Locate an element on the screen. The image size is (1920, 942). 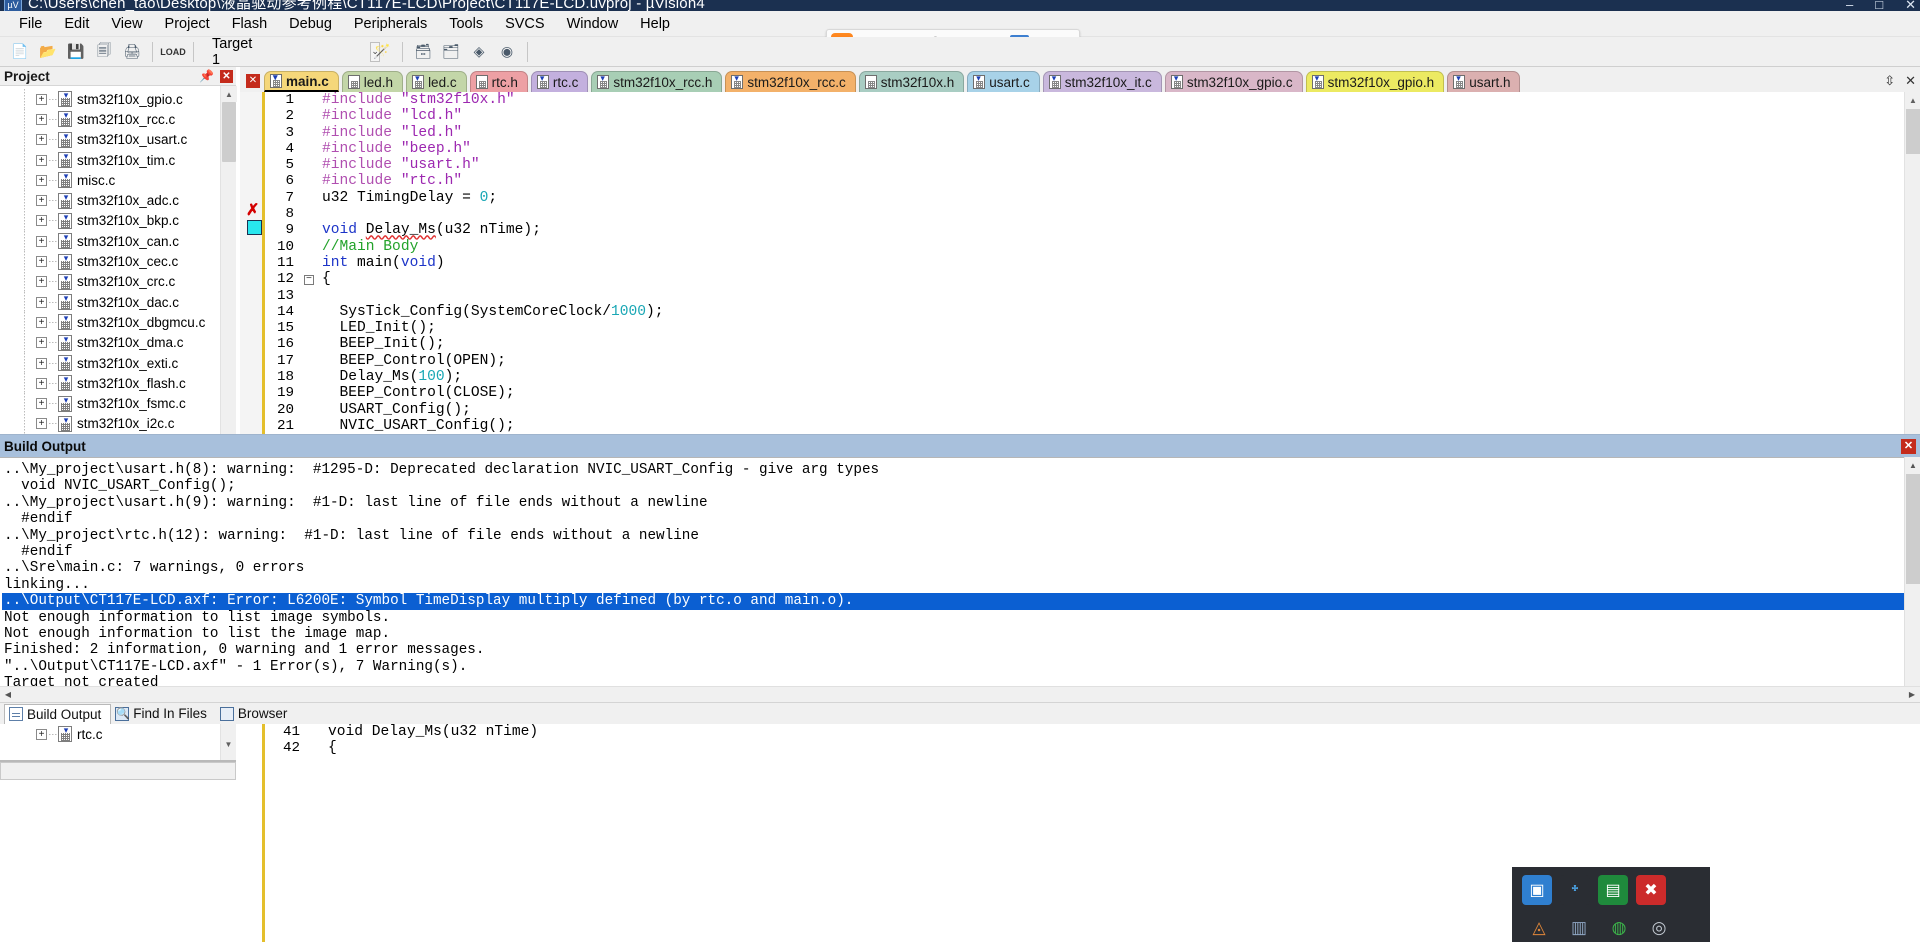
pin-icon: 📌 is located at coordinates (206, 76).